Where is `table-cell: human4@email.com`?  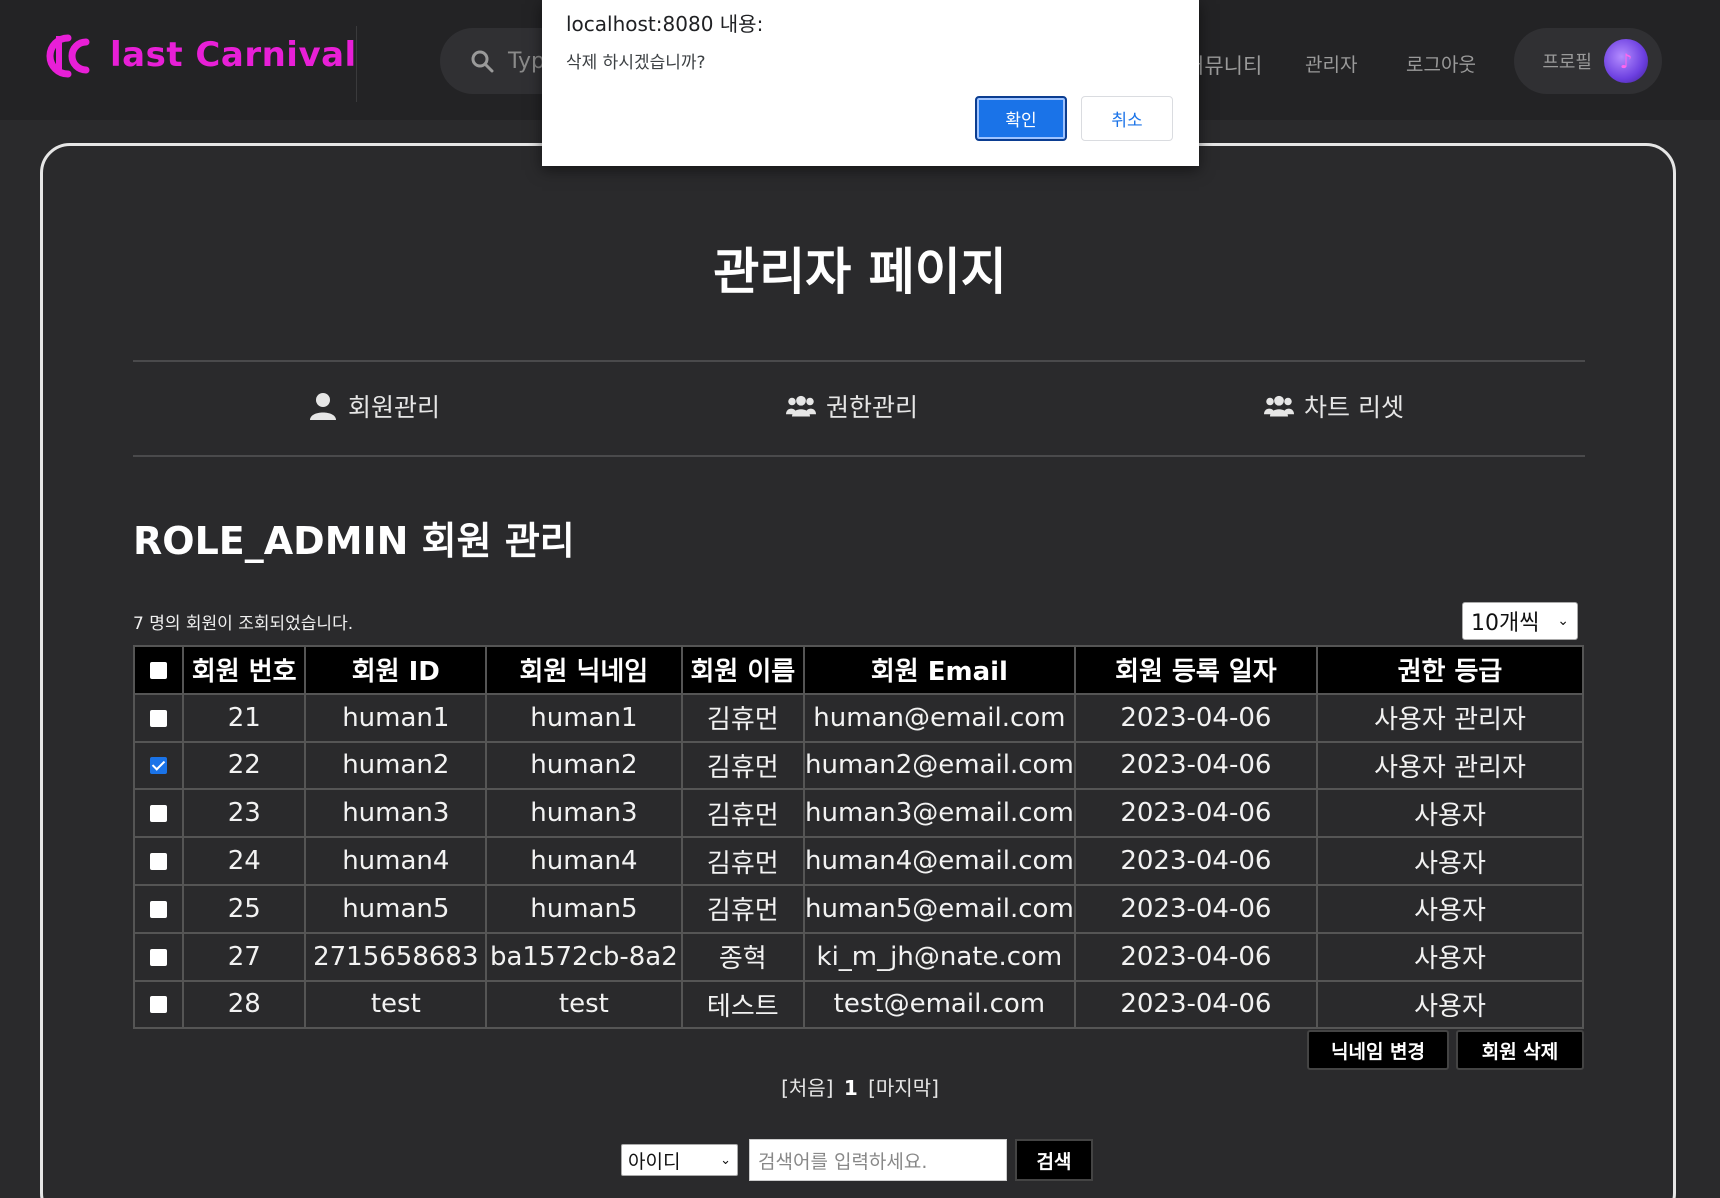 table-cell: human4@email.com is located at coordinates (939, 861).